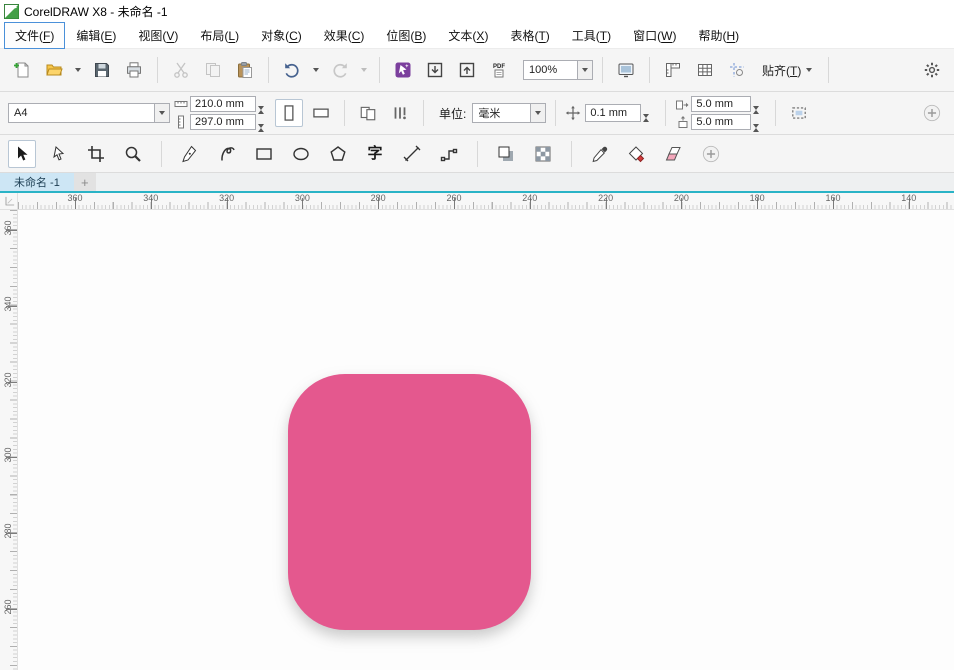  I want to click on ruler-label: 280, so click(8, 531).